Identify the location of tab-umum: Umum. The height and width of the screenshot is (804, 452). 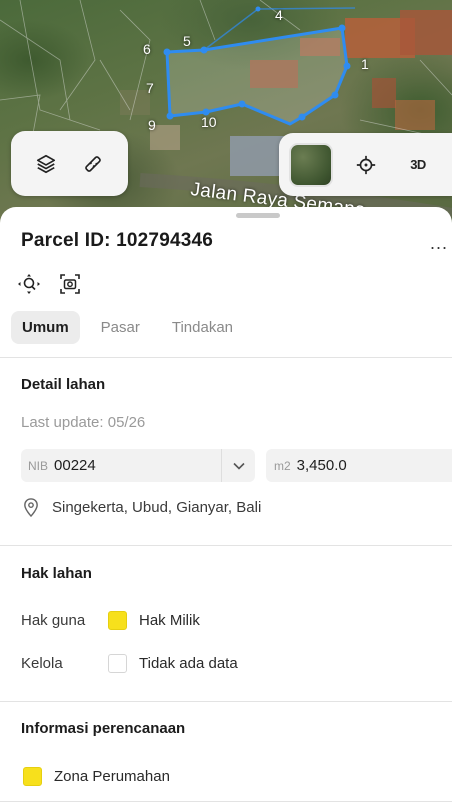
(45, 327).